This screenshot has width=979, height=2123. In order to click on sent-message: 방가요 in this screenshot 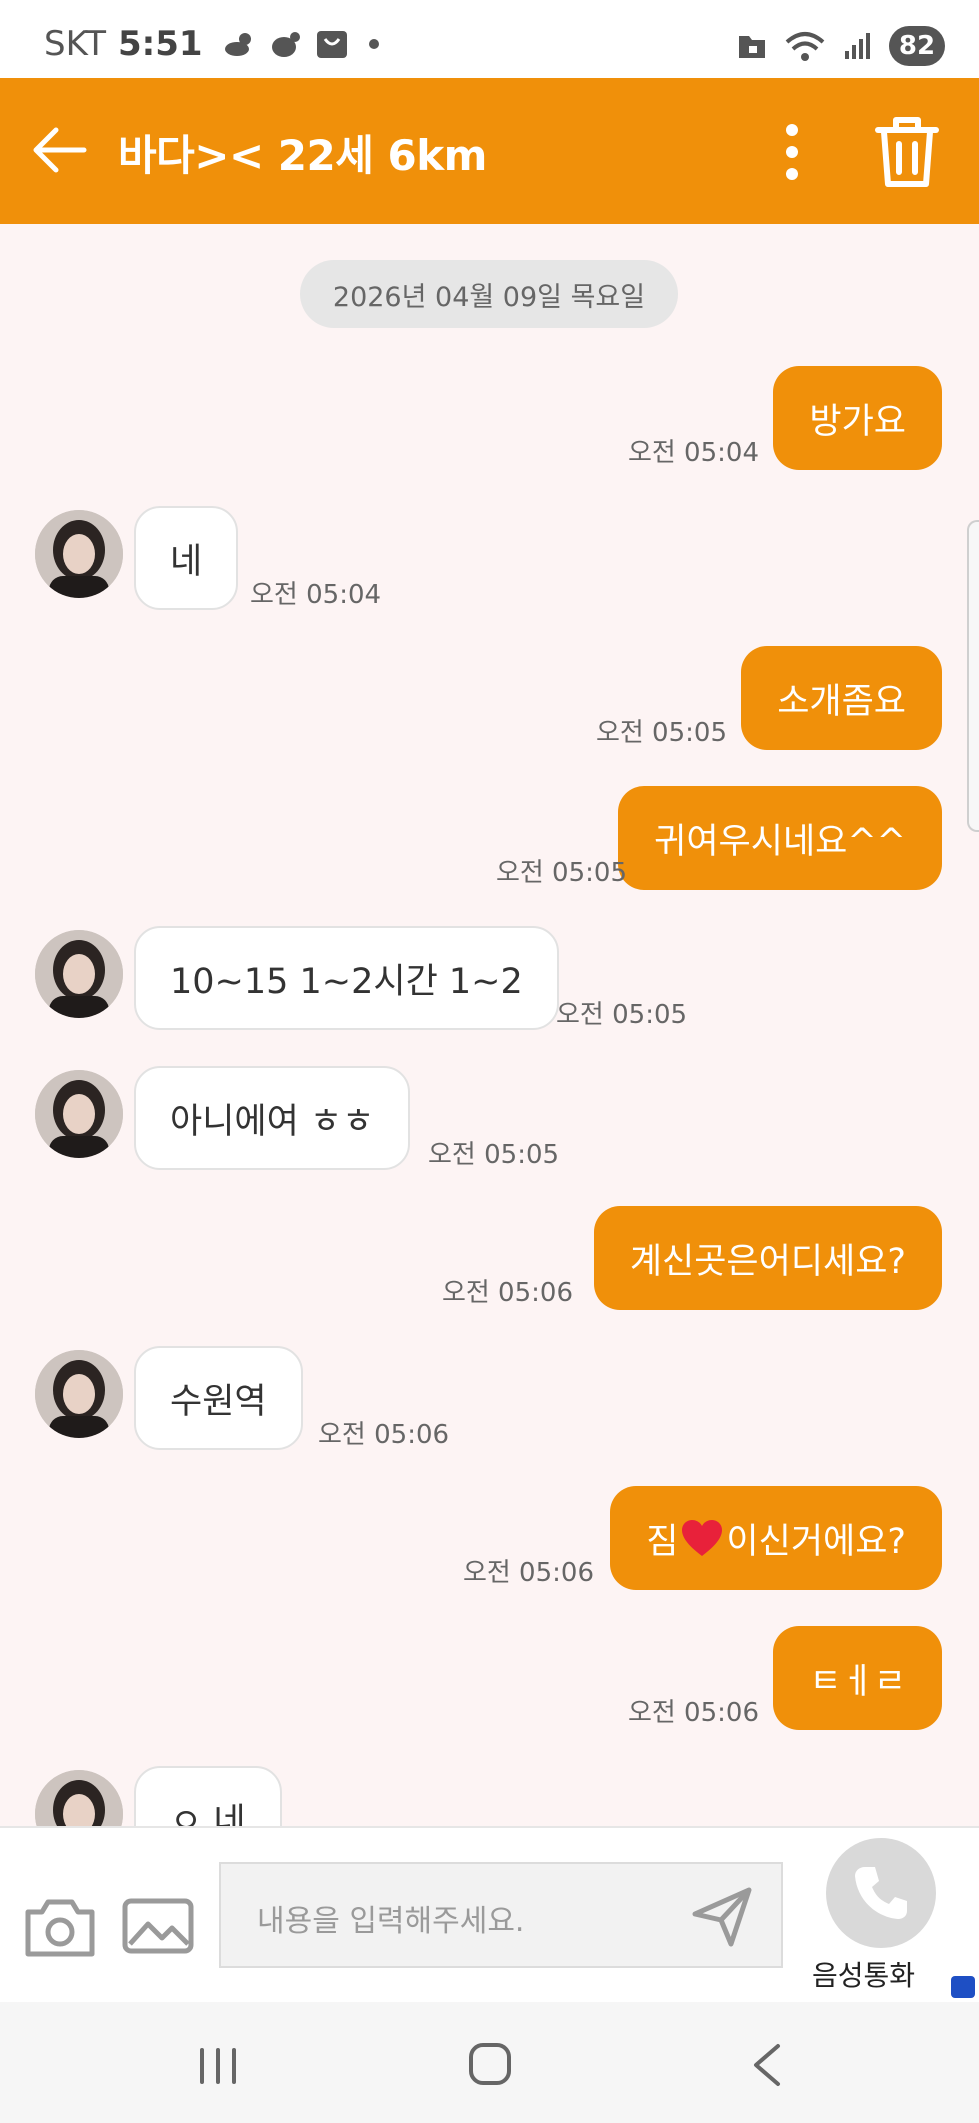, I will do `click(857, 418)`.